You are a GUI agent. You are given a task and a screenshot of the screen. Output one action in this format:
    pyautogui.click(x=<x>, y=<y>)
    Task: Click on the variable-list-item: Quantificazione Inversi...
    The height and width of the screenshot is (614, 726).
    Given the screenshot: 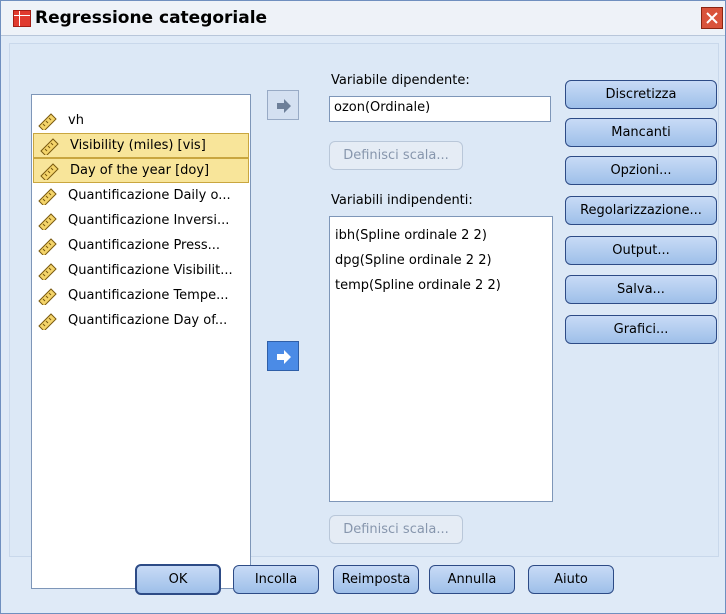 What is the action you would take?
    pyautogui.click(x=141, y=220)
    